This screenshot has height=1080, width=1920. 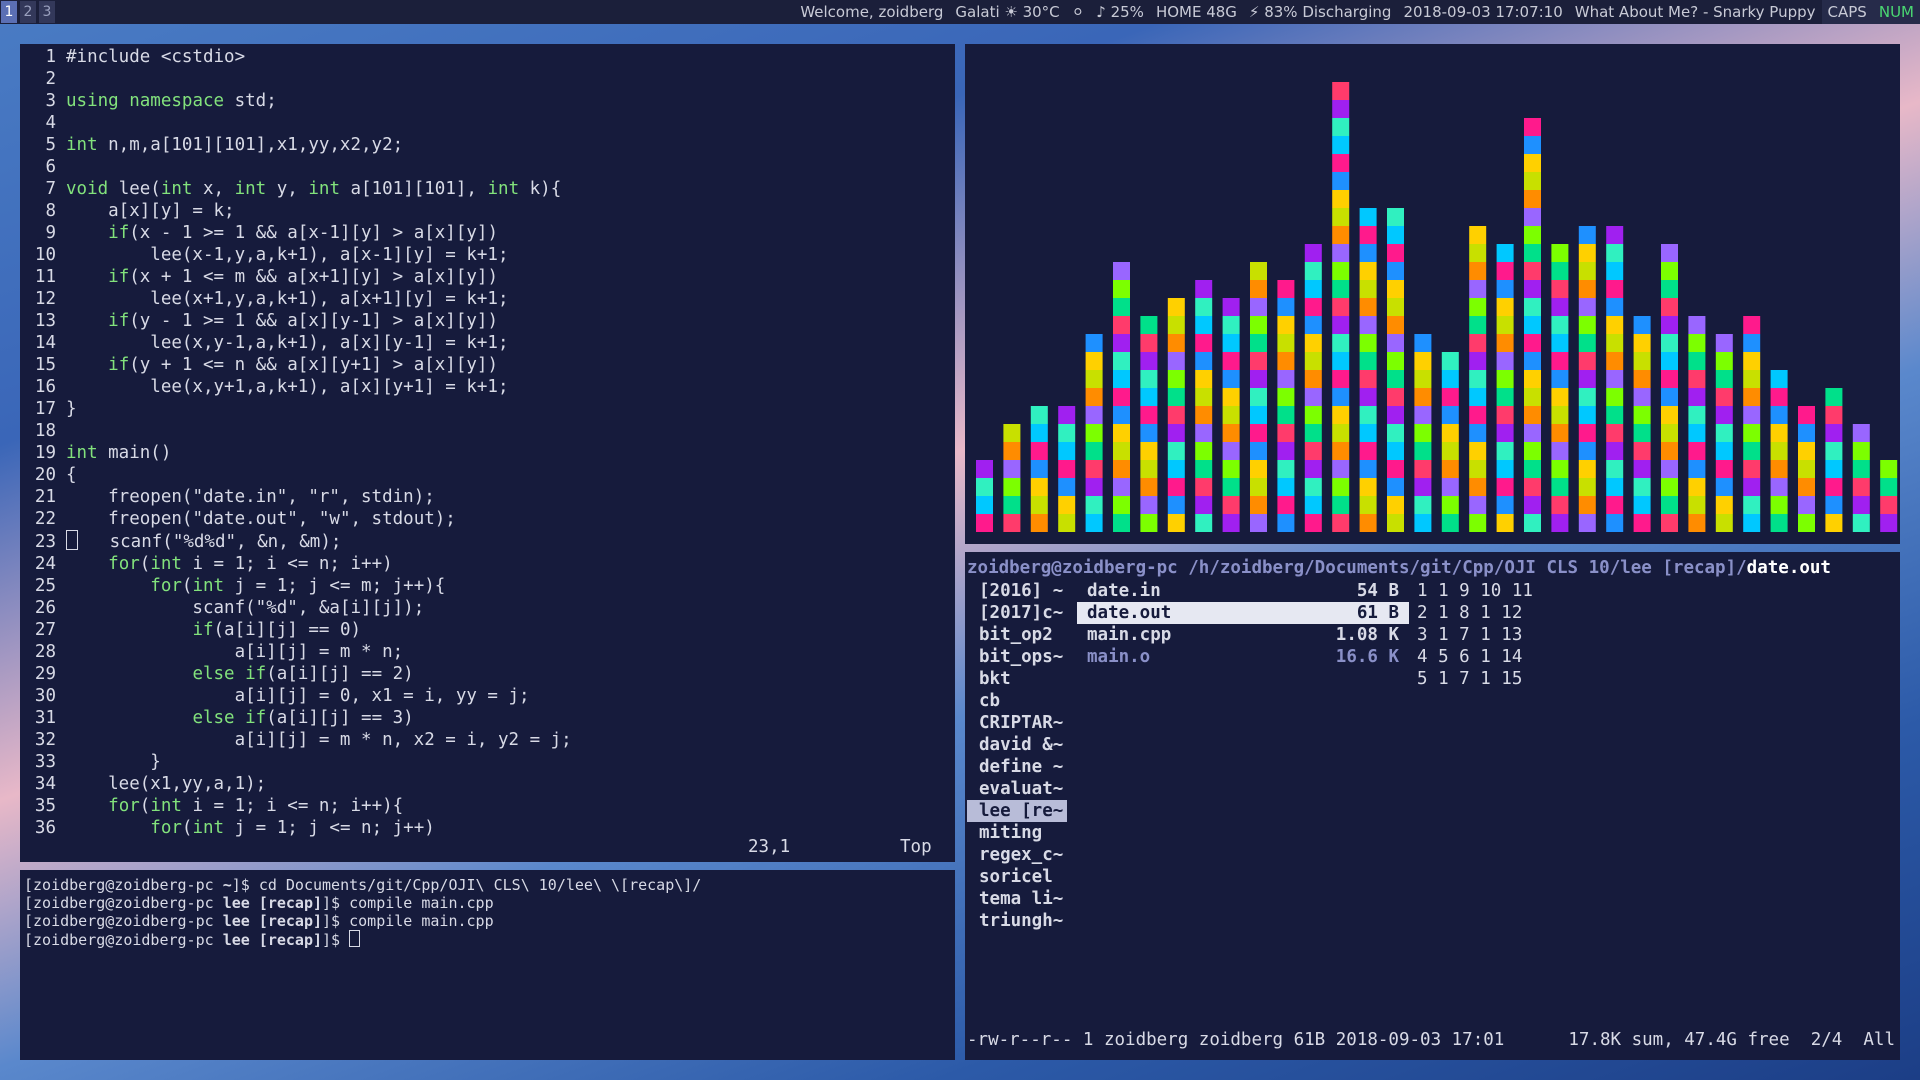 I want to click on file-item: date.in 54 B, so click(x=1243, y=591).